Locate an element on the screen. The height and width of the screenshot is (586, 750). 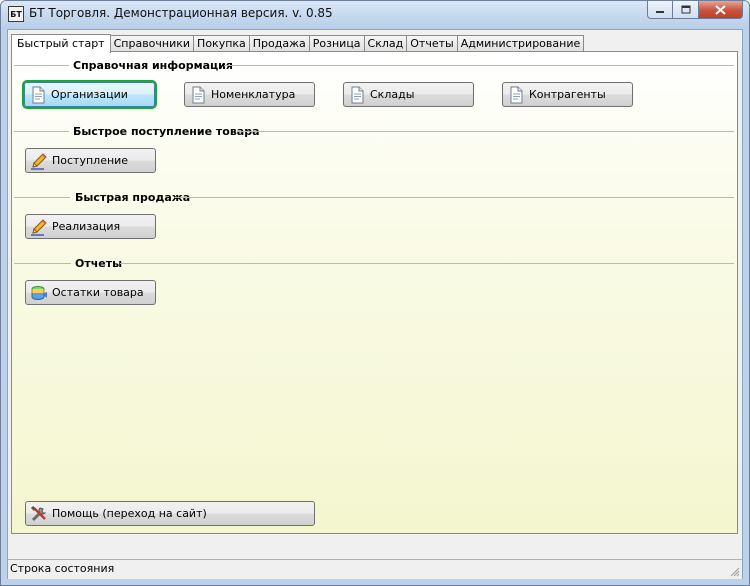
nomenclature-button-label: Номенклатура is located at coordinates (253, 94).